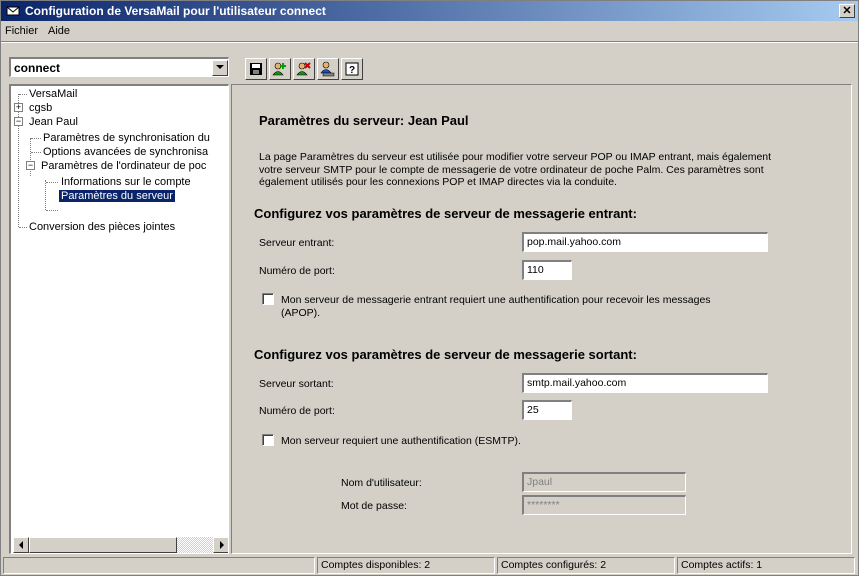 The height and width of the screenshot is (576, 859). I want to click on tree-horizontal-scrollbar, so click(120, 545).